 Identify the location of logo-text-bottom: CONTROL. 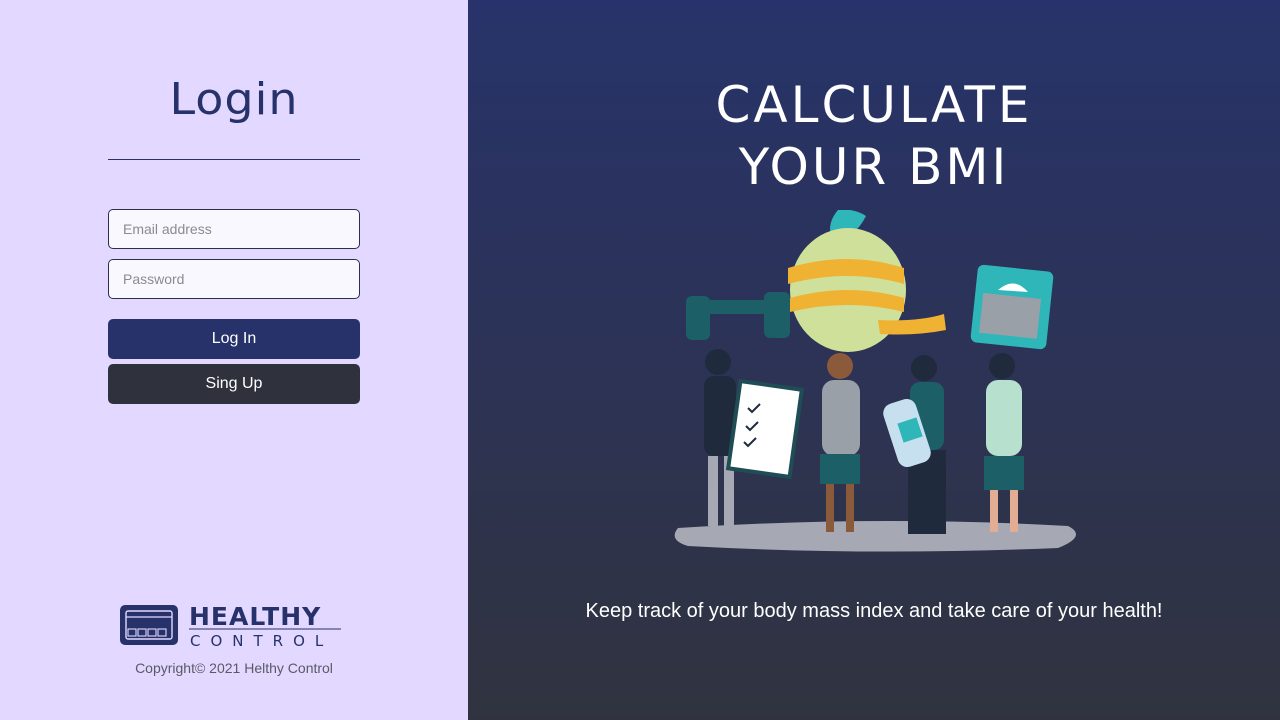
(261, 640).